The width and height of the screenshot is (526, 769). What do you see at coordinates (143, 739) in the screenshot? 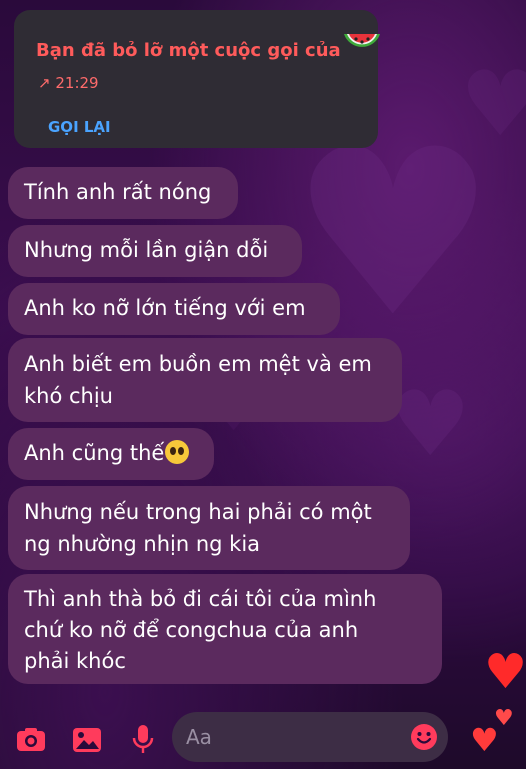
I see `microphone-icon` at bounding box center [143, 739].